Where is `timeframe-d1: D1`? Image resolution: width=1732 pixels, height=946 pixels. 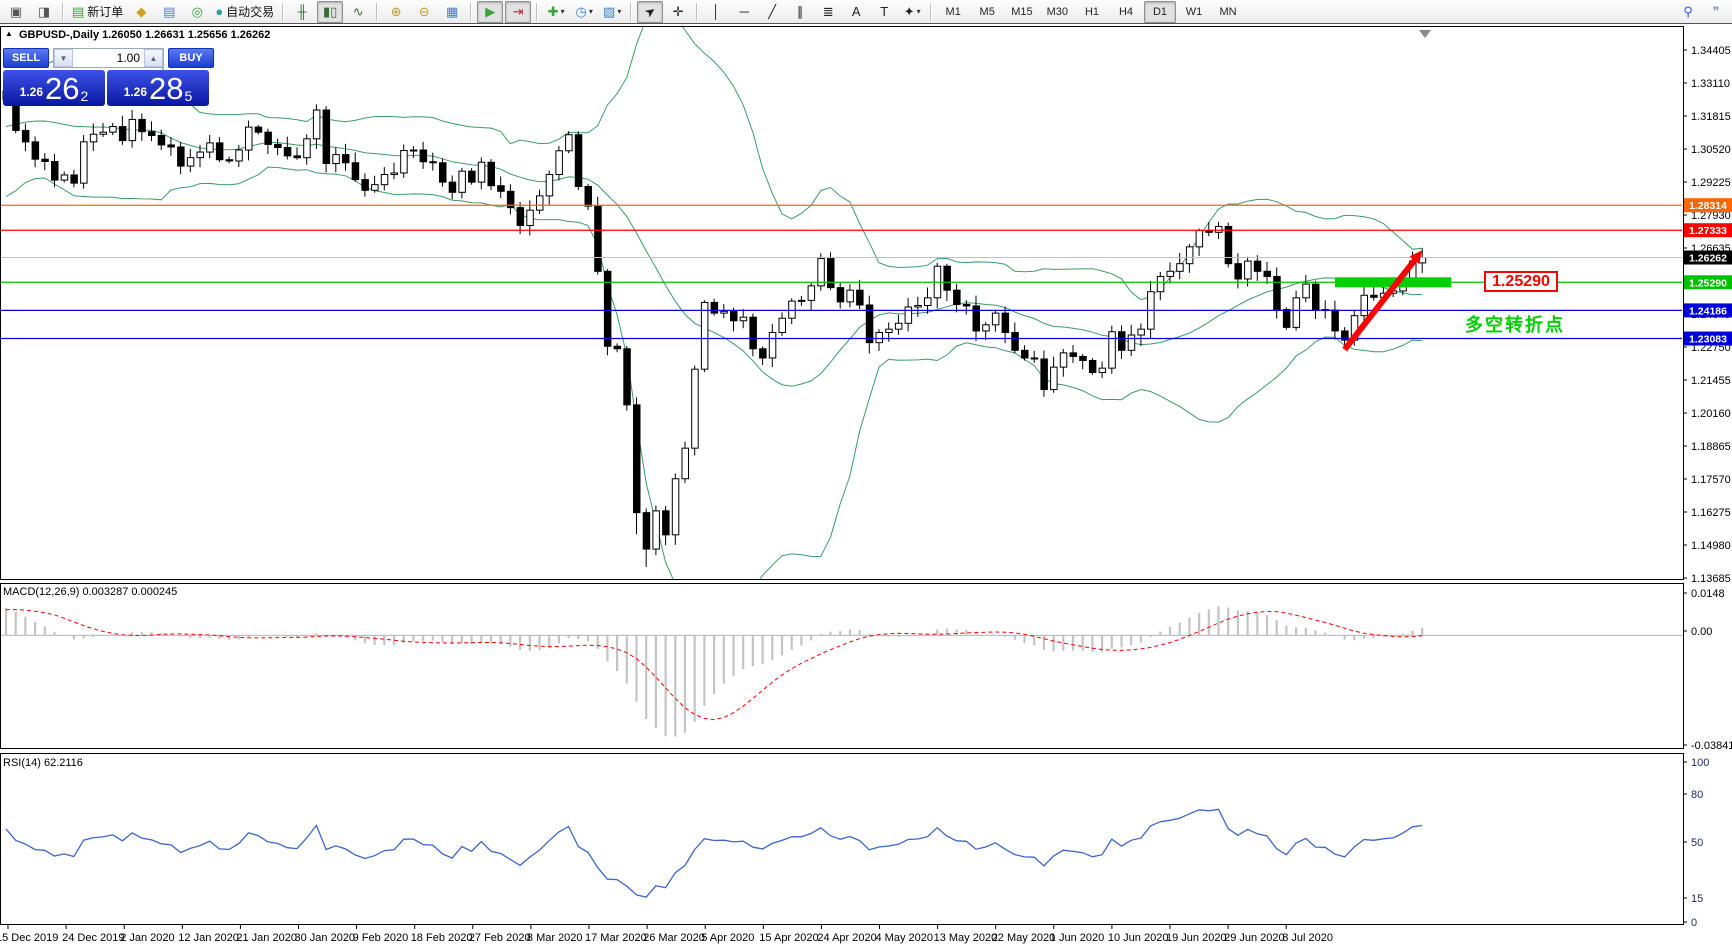
timeframe-d1: D1 is located at coordinates (1160, 11).